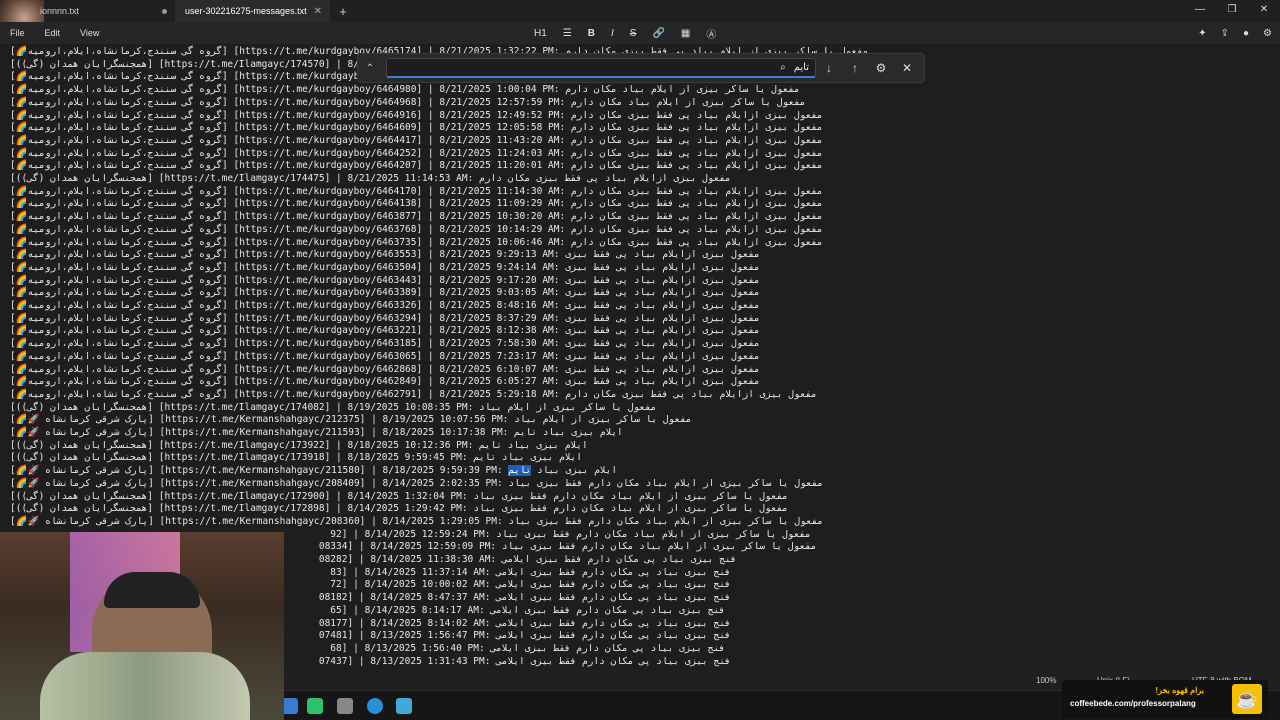 The height and width of the screenshot is (720, 1280). I want to click on link-icon: 🔗, so click(658, 33).